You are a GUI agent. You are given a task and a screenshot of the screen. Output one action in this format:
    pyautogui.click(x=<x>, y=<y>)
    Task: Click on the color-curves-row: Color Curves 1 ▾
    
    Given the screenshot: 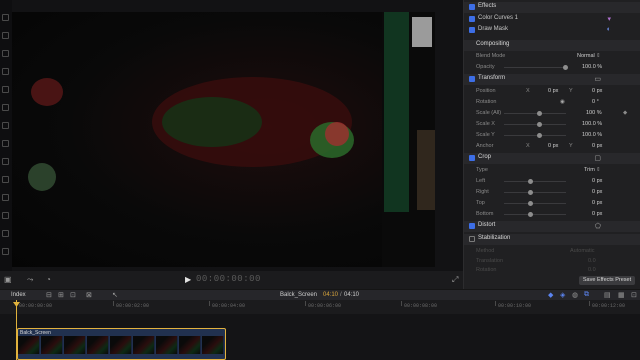 What is the action you would take?
    pyautogui.click(x=552, y=19)
    